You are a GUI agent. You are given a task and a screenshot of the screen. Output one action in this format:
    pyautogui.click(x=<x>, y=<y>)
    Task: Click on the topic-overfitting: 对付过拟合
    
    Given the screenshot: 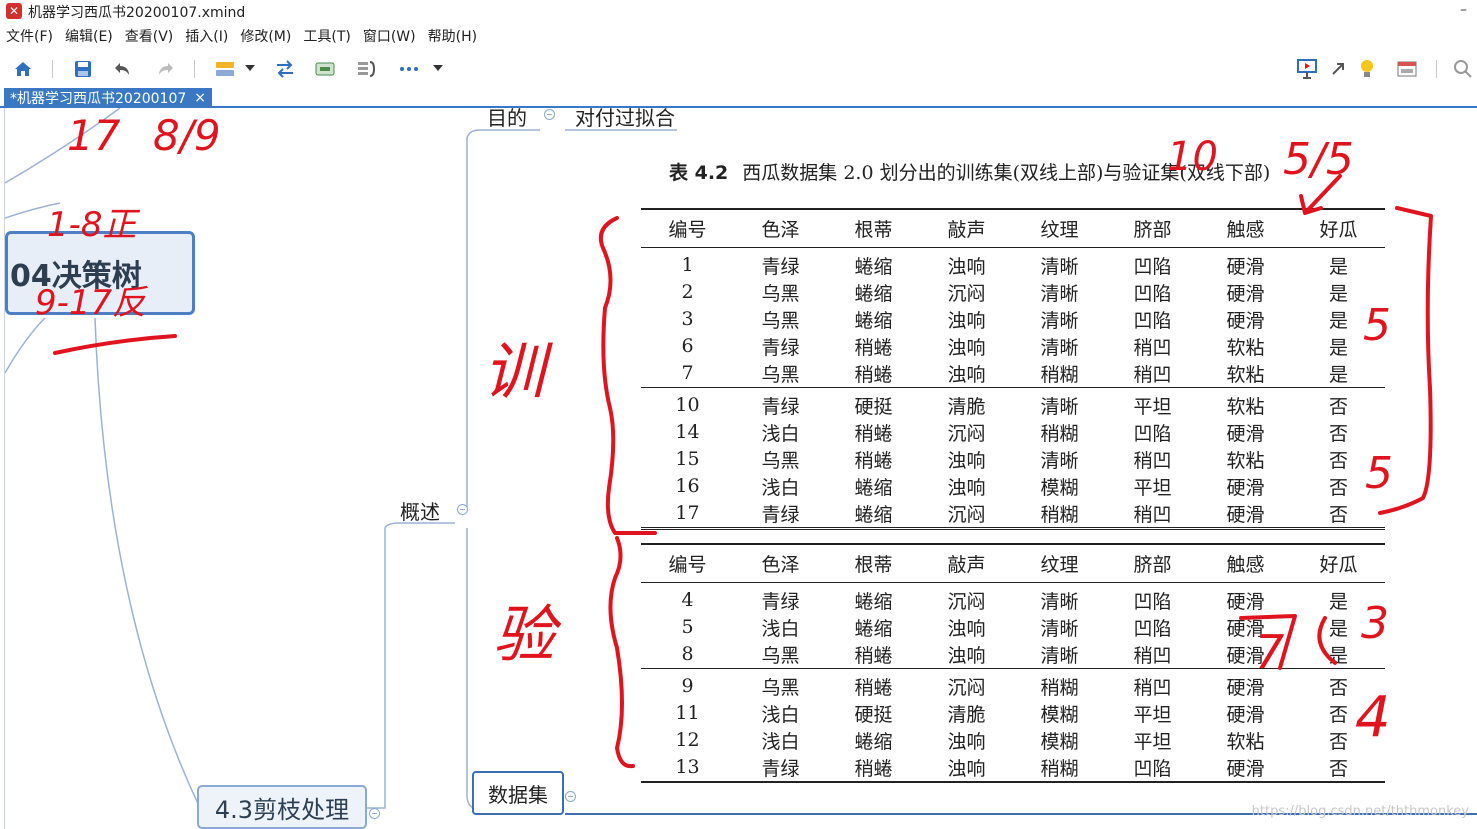 What is the action you would take?
    pyautogui.click(x=625, y=119)
    